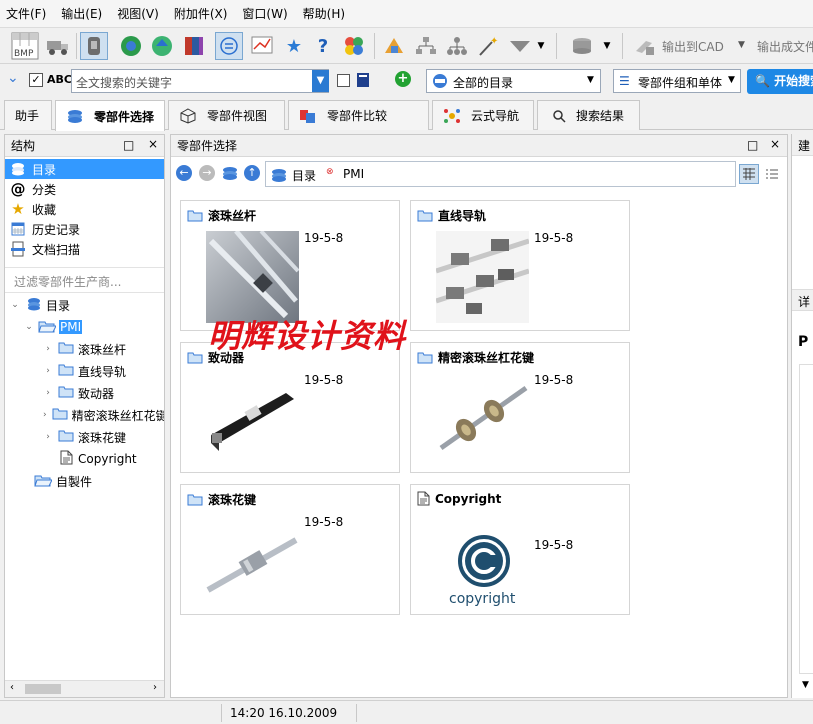 This screenshot has height=724, width=813. I want to click on menu-addons: 附加件(X), so click(201, 13).